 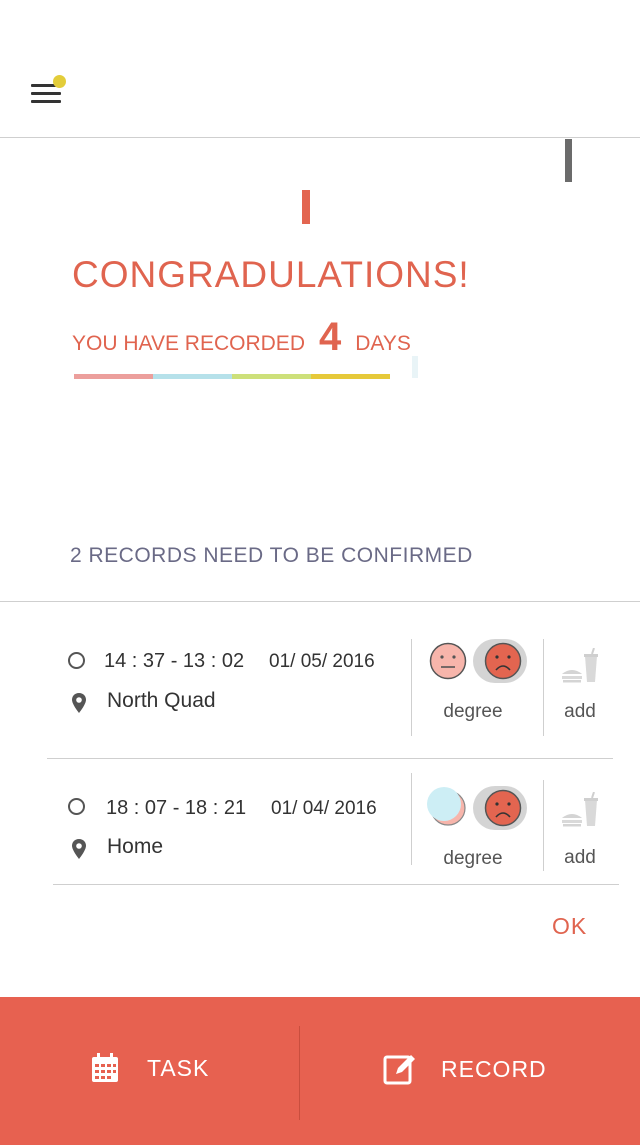 I want to click on decorative-mark, so click(x=306, y=207).